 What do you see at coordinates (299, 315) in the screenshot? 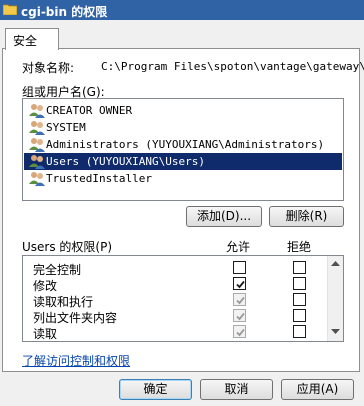
I see `deny-list-folder-checkbox` at bounding box center [299, 315].